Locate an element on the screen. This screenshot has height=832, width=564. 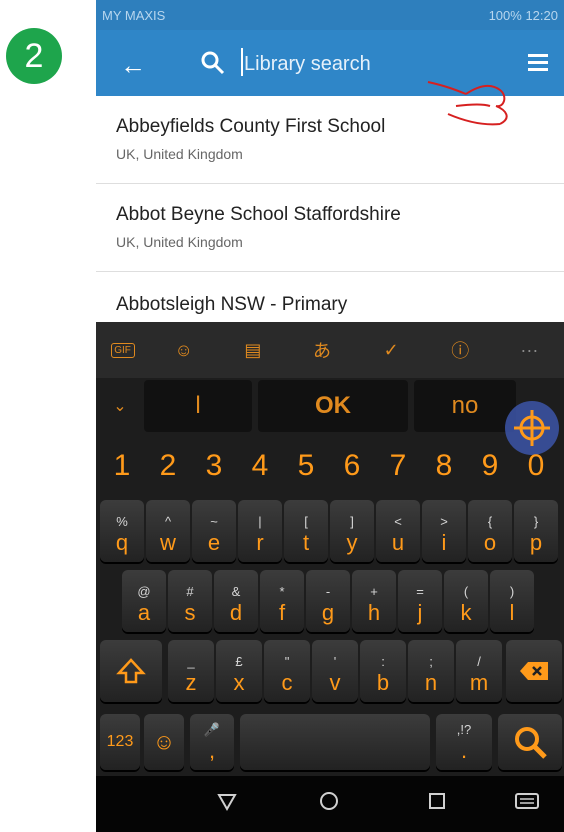
letter-label: v is located at coordinates (335, 682).